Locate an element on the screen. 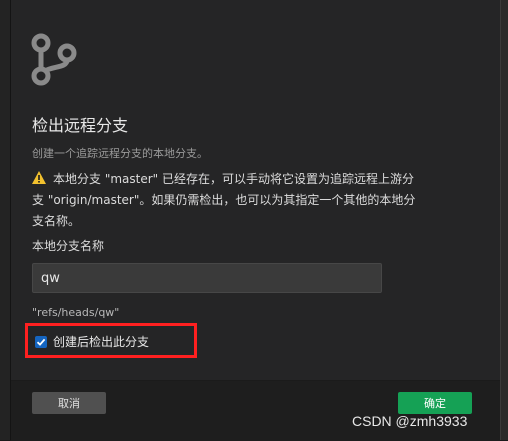  checkout-after-create-checkbox is located at coordinates (41, 341).